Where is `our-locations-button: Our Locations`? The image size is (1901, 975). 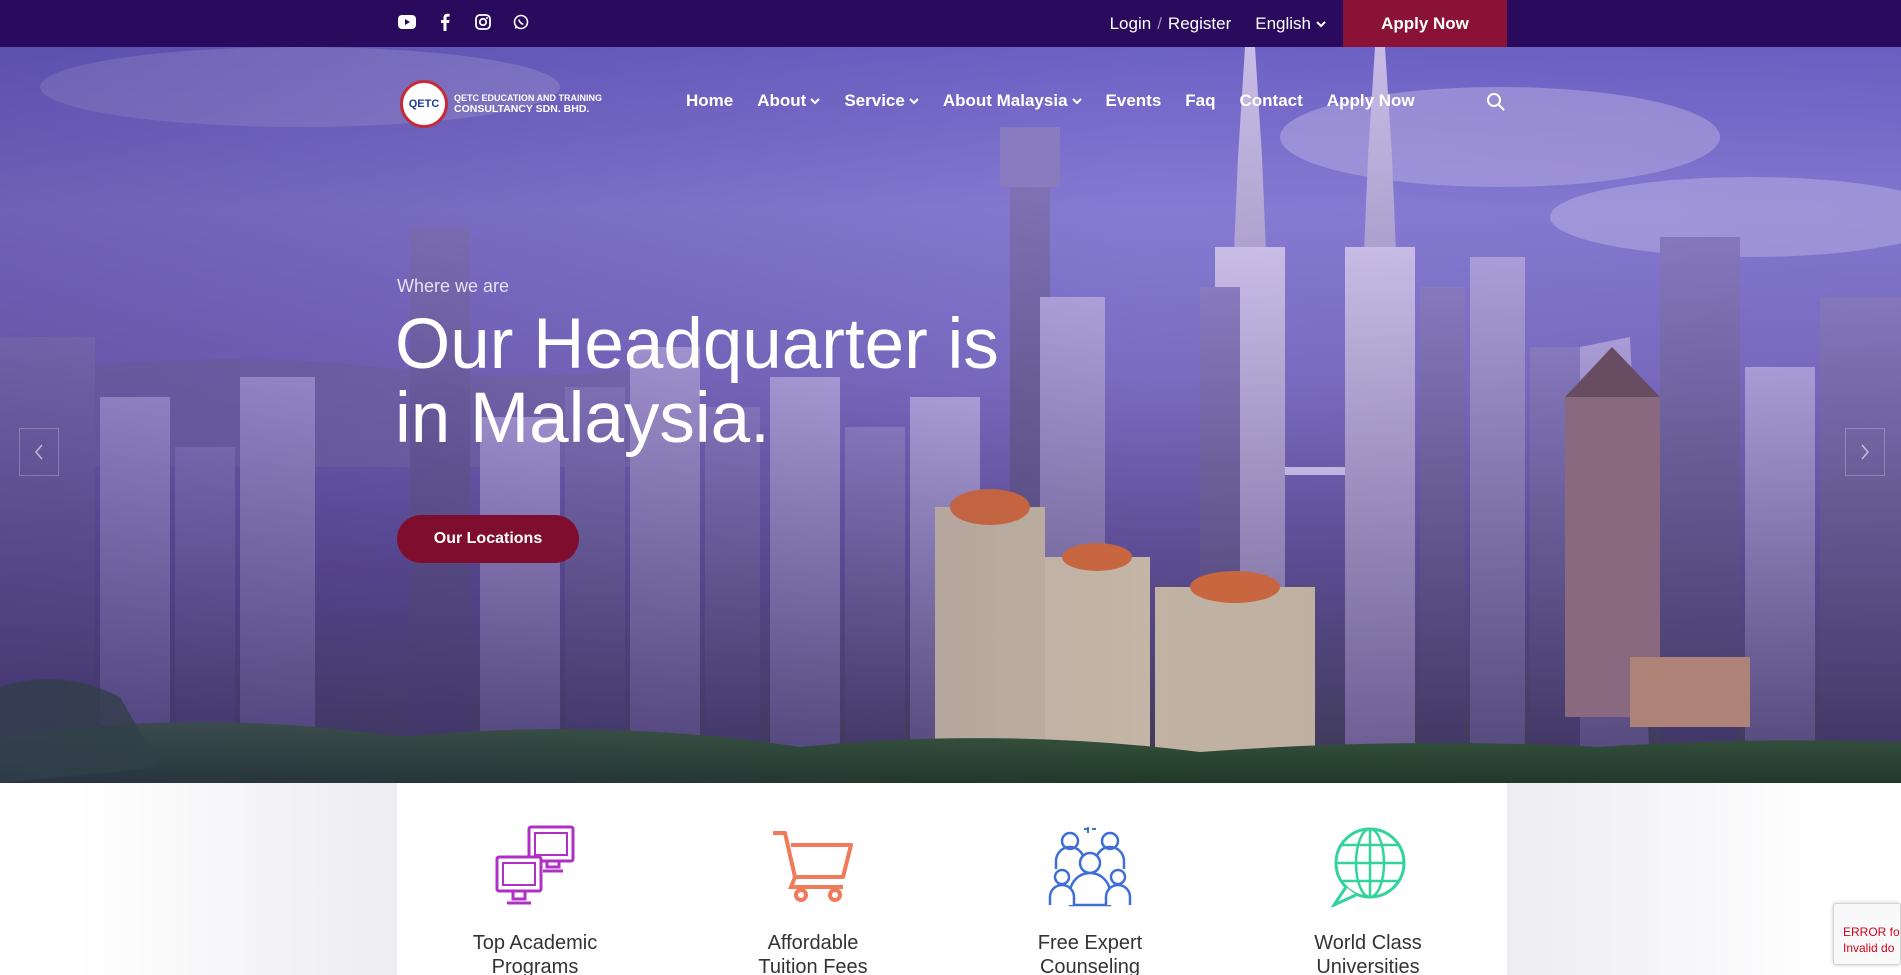 our-locations-button: Our Locations is located at coordinates (488, 539).